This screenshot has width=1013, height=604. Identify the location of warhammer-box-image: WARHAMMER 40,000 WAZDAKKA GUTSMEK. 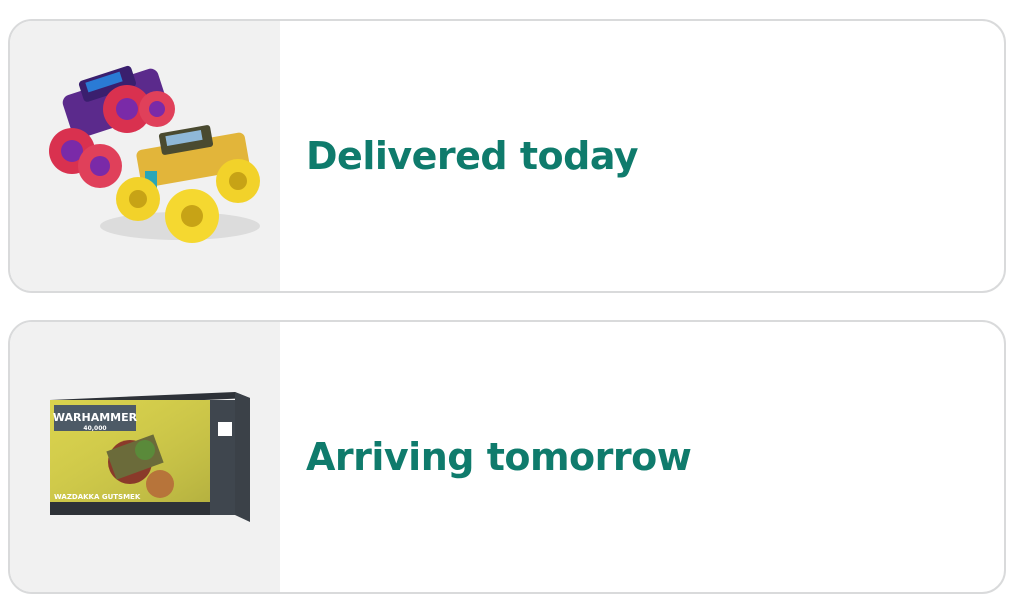
(150, 457).